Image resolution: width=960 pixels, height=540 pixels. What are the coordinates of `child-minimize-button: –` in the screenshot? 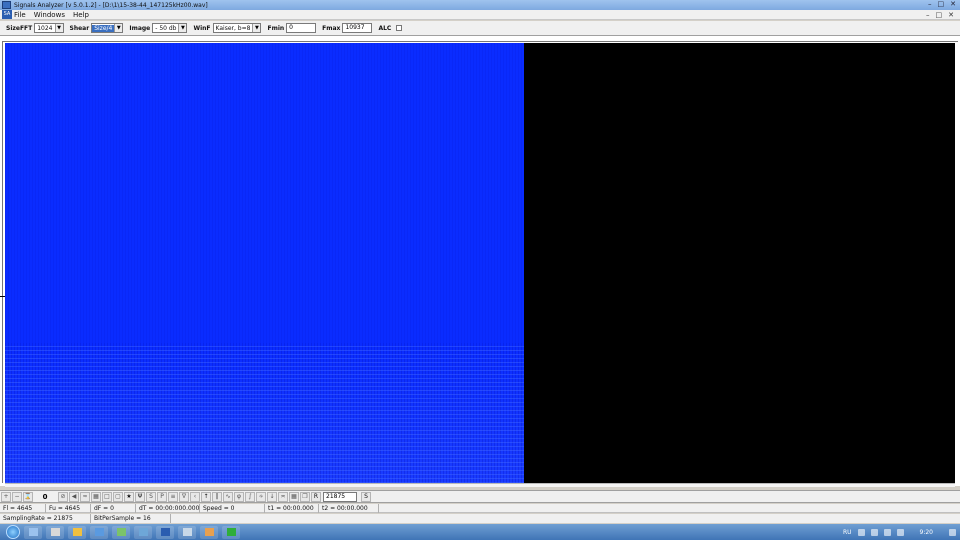 It's located at (928, 15).